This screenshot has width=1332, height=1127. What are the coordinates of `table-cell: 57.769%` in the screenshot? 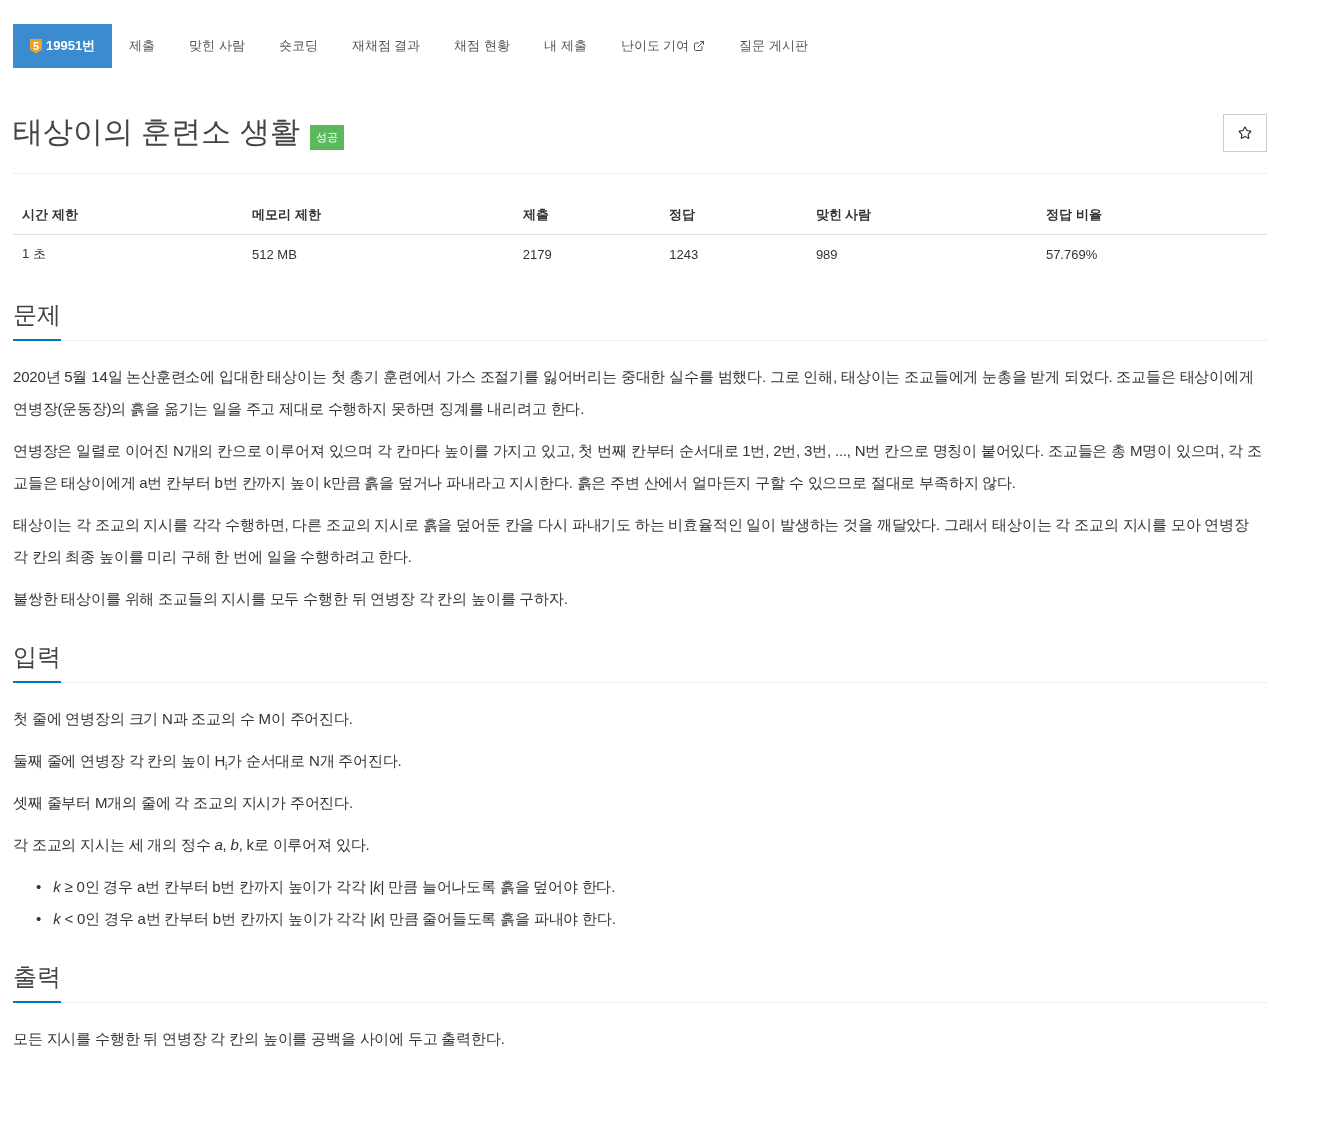 It's located at (1151, 253).